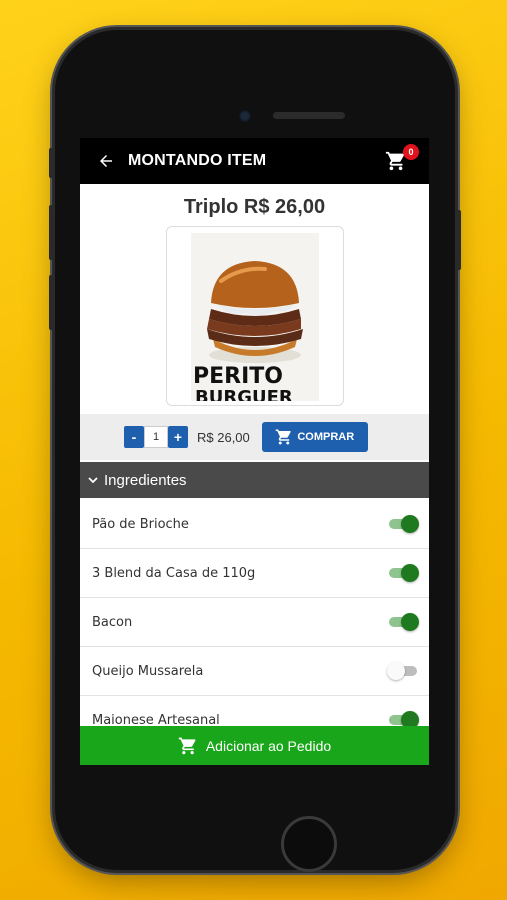  Describe the element at coordinates (254, 480) in the screenshot. I see `ingredients-header: Ingredientes` at that location.